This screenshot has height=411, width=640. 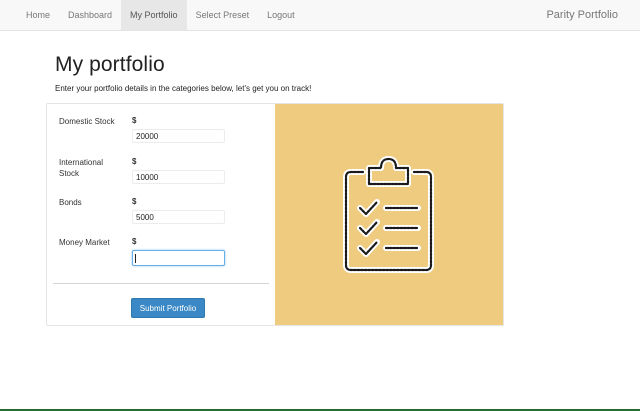 I want to click on field-label: Bonds, so click(x=70, y=202).